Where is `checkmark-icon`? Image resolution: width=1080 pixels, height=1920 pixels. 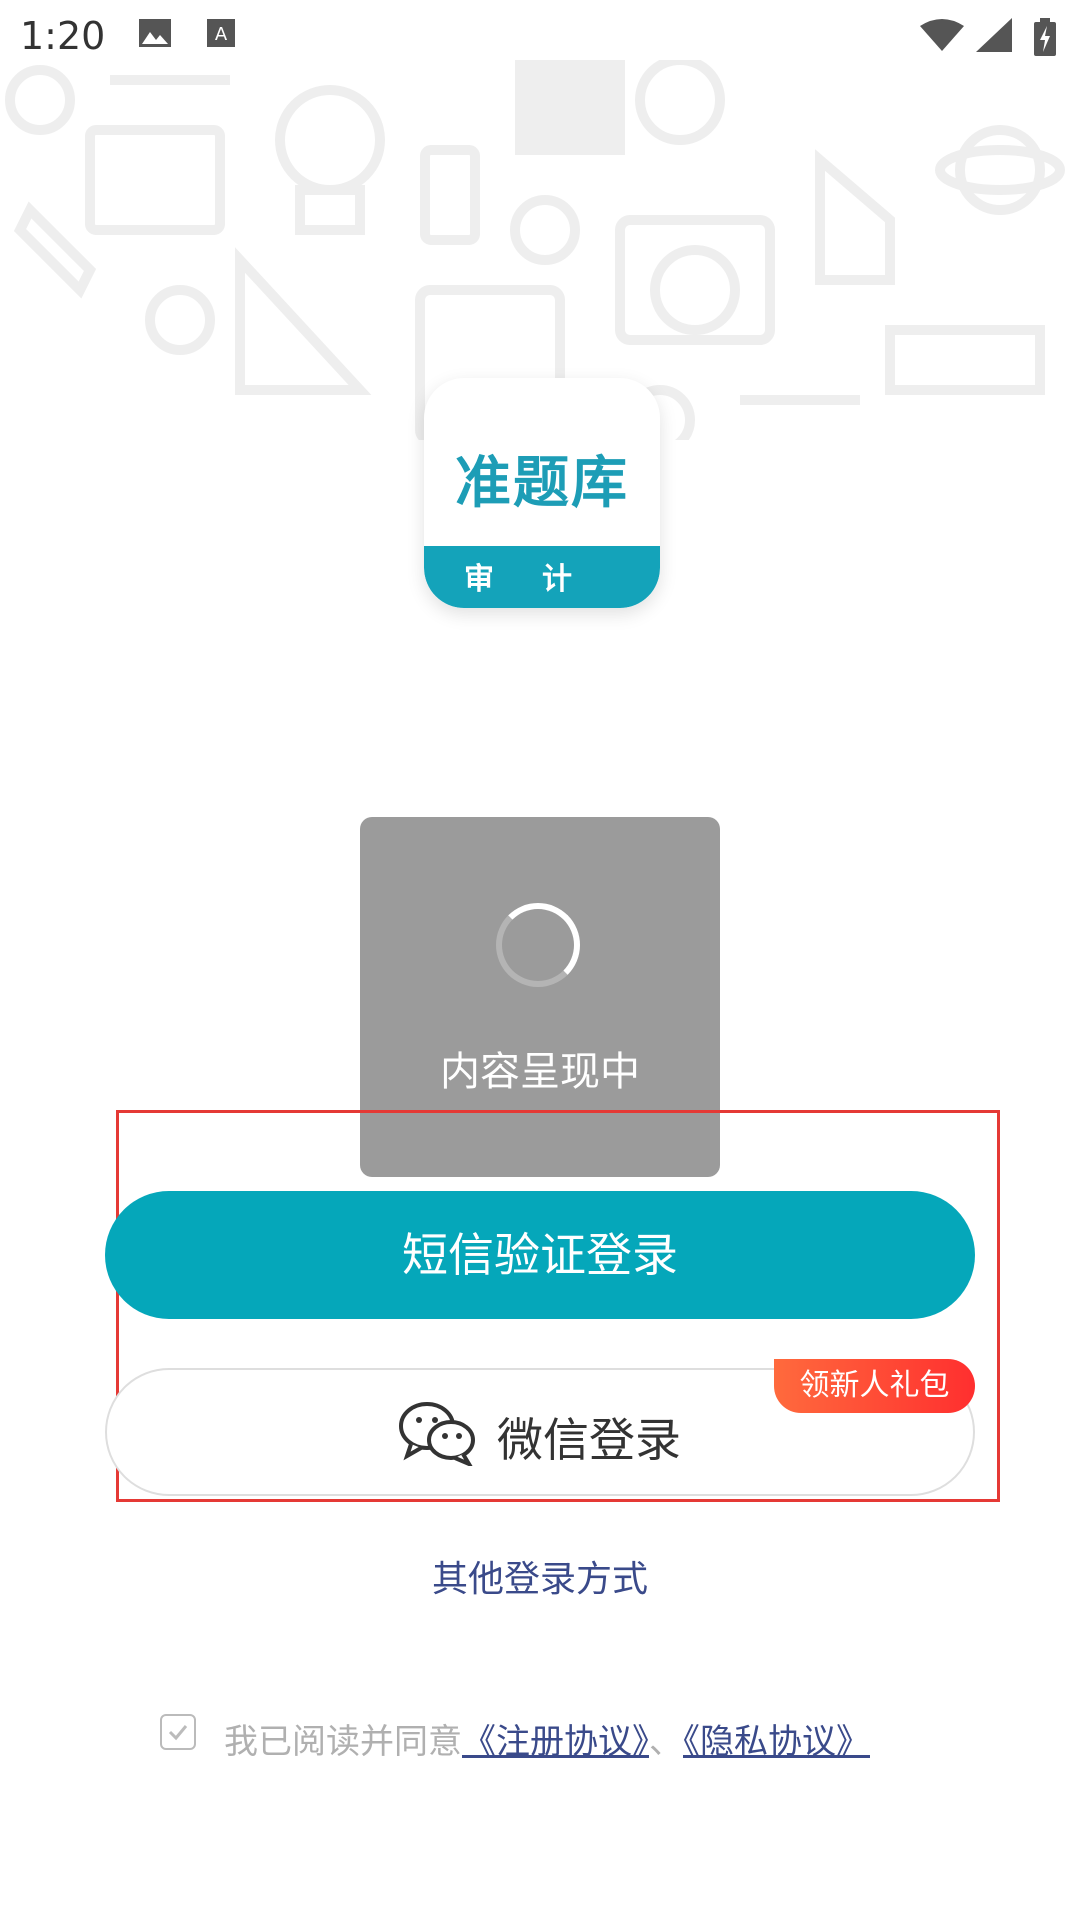 checkmark-icon is located at coordinates (178, 1733).